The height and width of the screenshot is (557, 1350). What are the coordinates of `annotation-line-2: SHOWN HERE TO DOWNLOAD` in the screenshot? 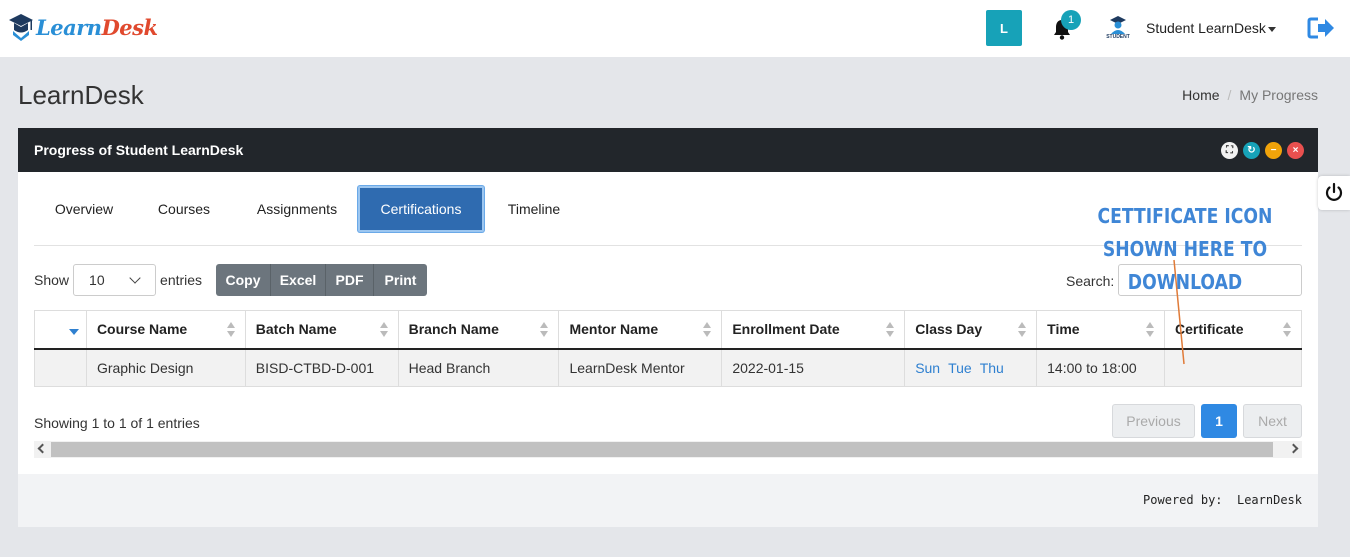 It's located at (1185, 265).